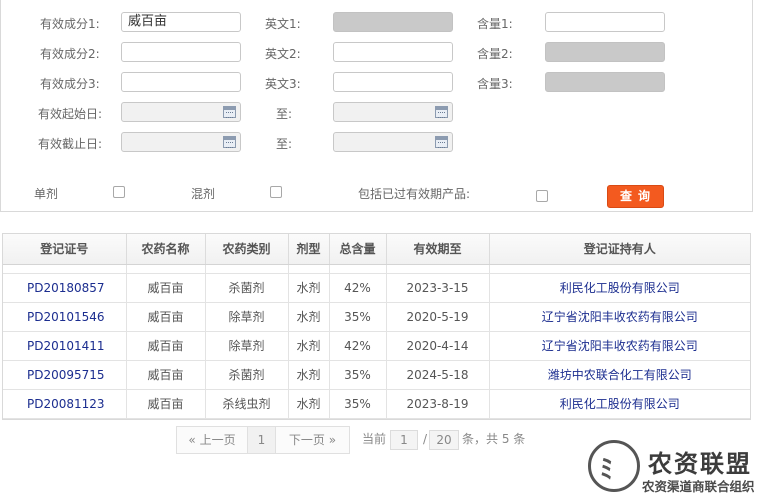 Image resolution: width=776 pixels, height=499 pixels. What do you see at coordinates (119, 192) in the screenshot?
I see `single-dose-checkbox` at bounding box center [119, 192].